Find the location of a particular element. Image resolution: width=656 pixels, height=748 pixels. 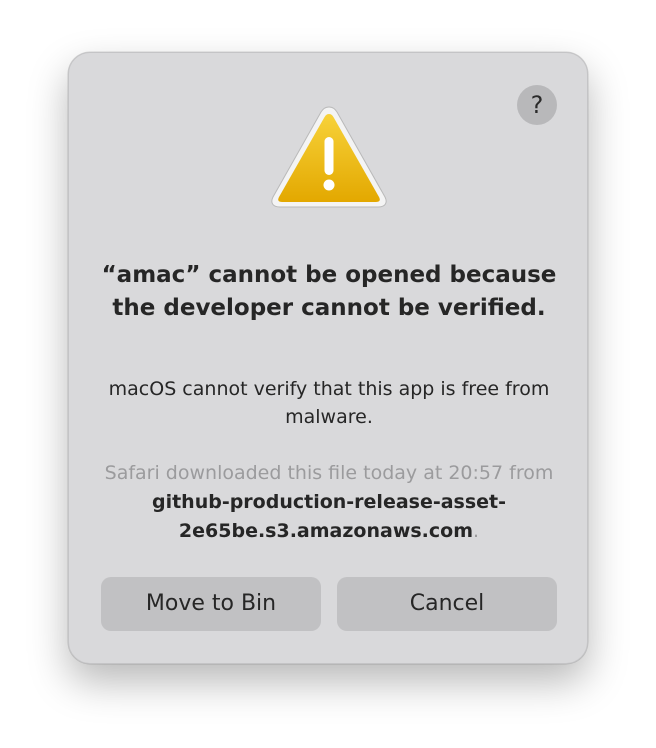

download-source-suffix: . is located at coordinates (476, 531).